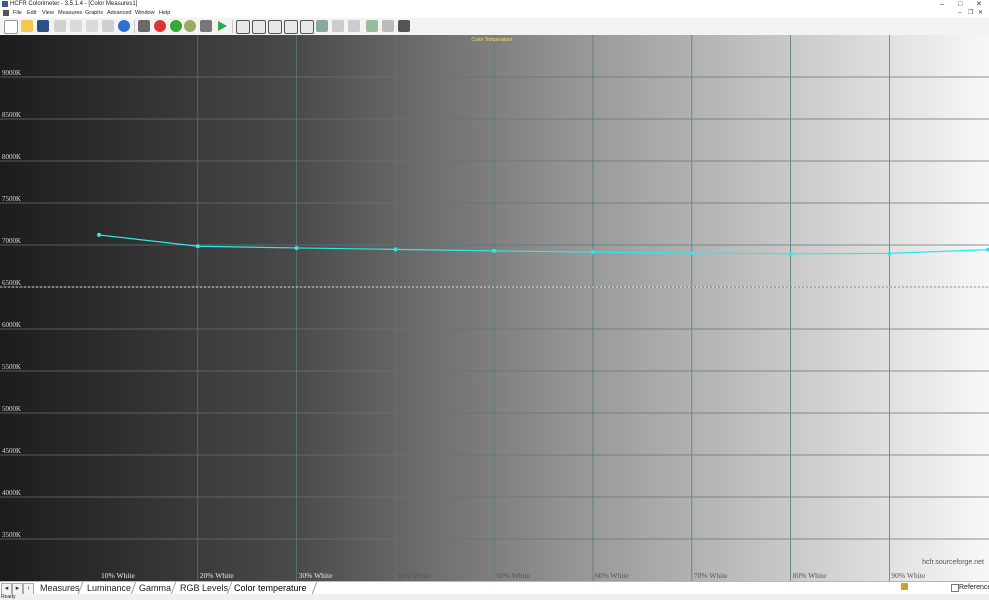  I want to click on view-1-icon, so click(243, 27).